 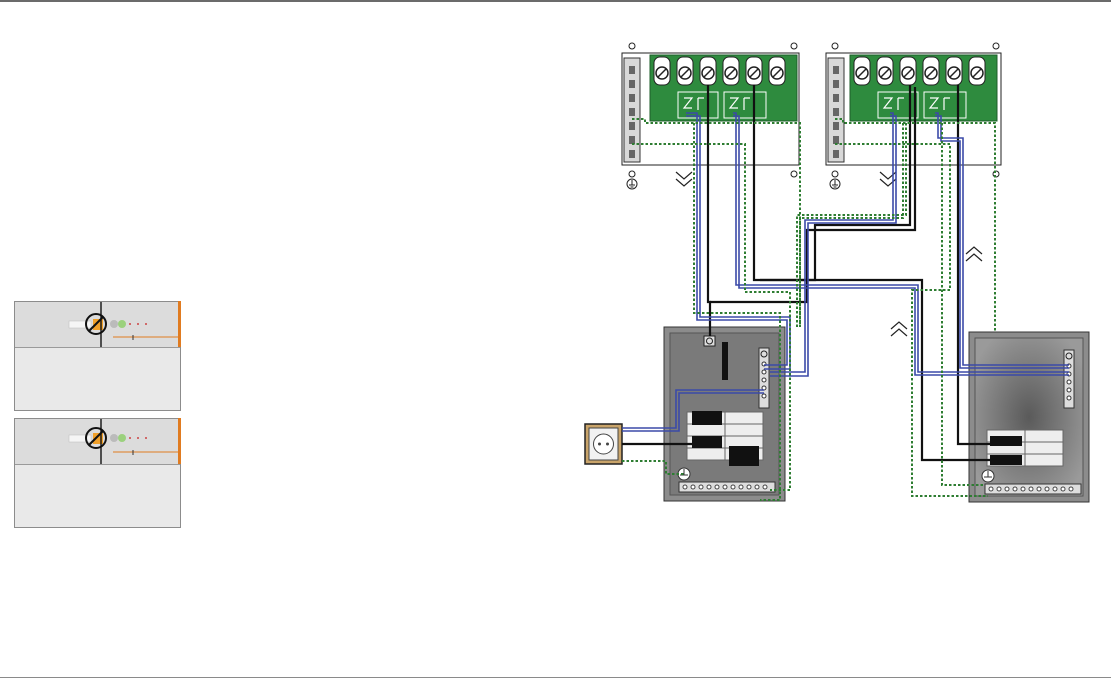 What do you see at coordinates (684, 179) in the screenshot?
I see `chevron-down-icon` at bounding box center [684, 179].